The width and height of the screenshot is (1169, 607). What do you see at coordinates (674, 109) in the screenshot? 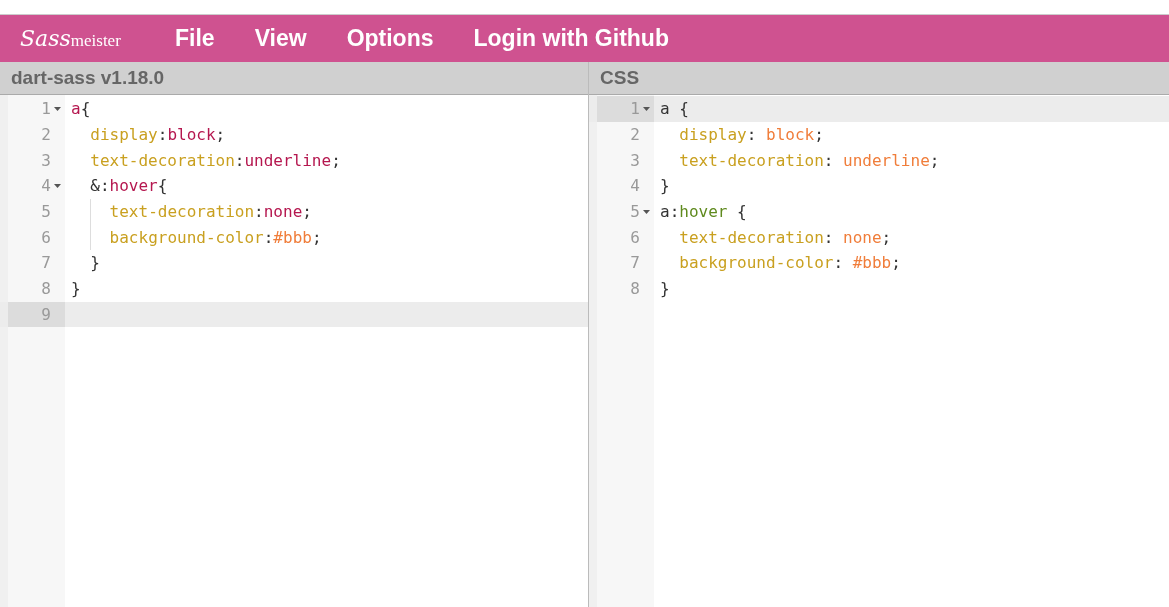
I see `code-line: a {` at bounding box center [674, 109].